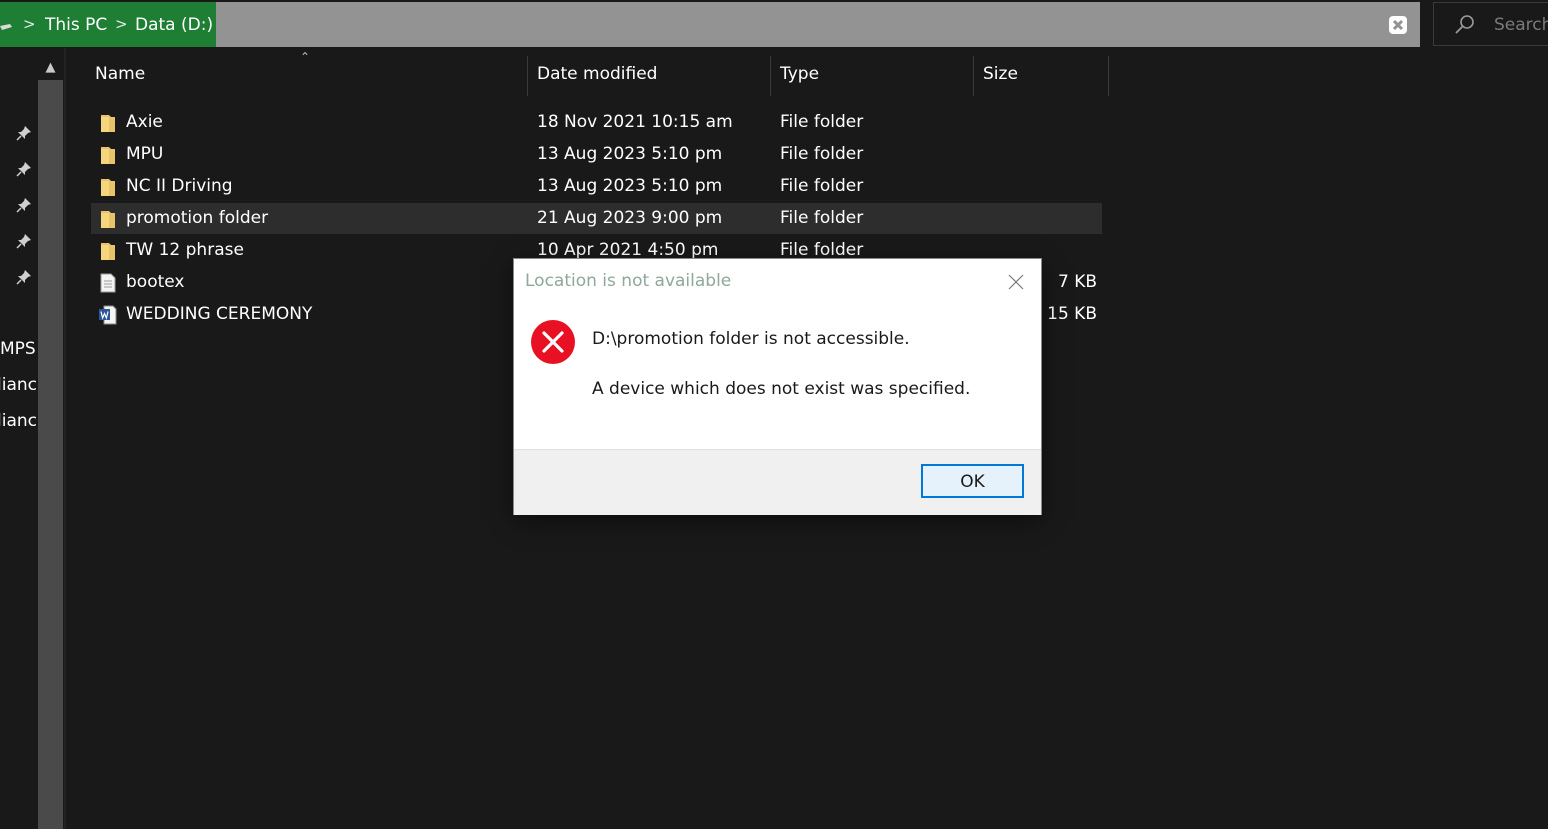 Image resolution: width=1548 pixels, height=829 pixels. What do you see at coordinates (1072, 314) in the screenshot?
I see `file-size: 15 KB` at bounding box center [1072, 314].